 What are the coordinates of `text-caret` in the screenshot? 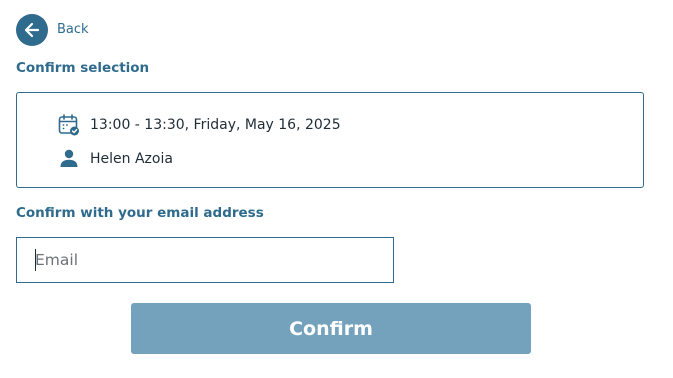 It's located at (35, 260).